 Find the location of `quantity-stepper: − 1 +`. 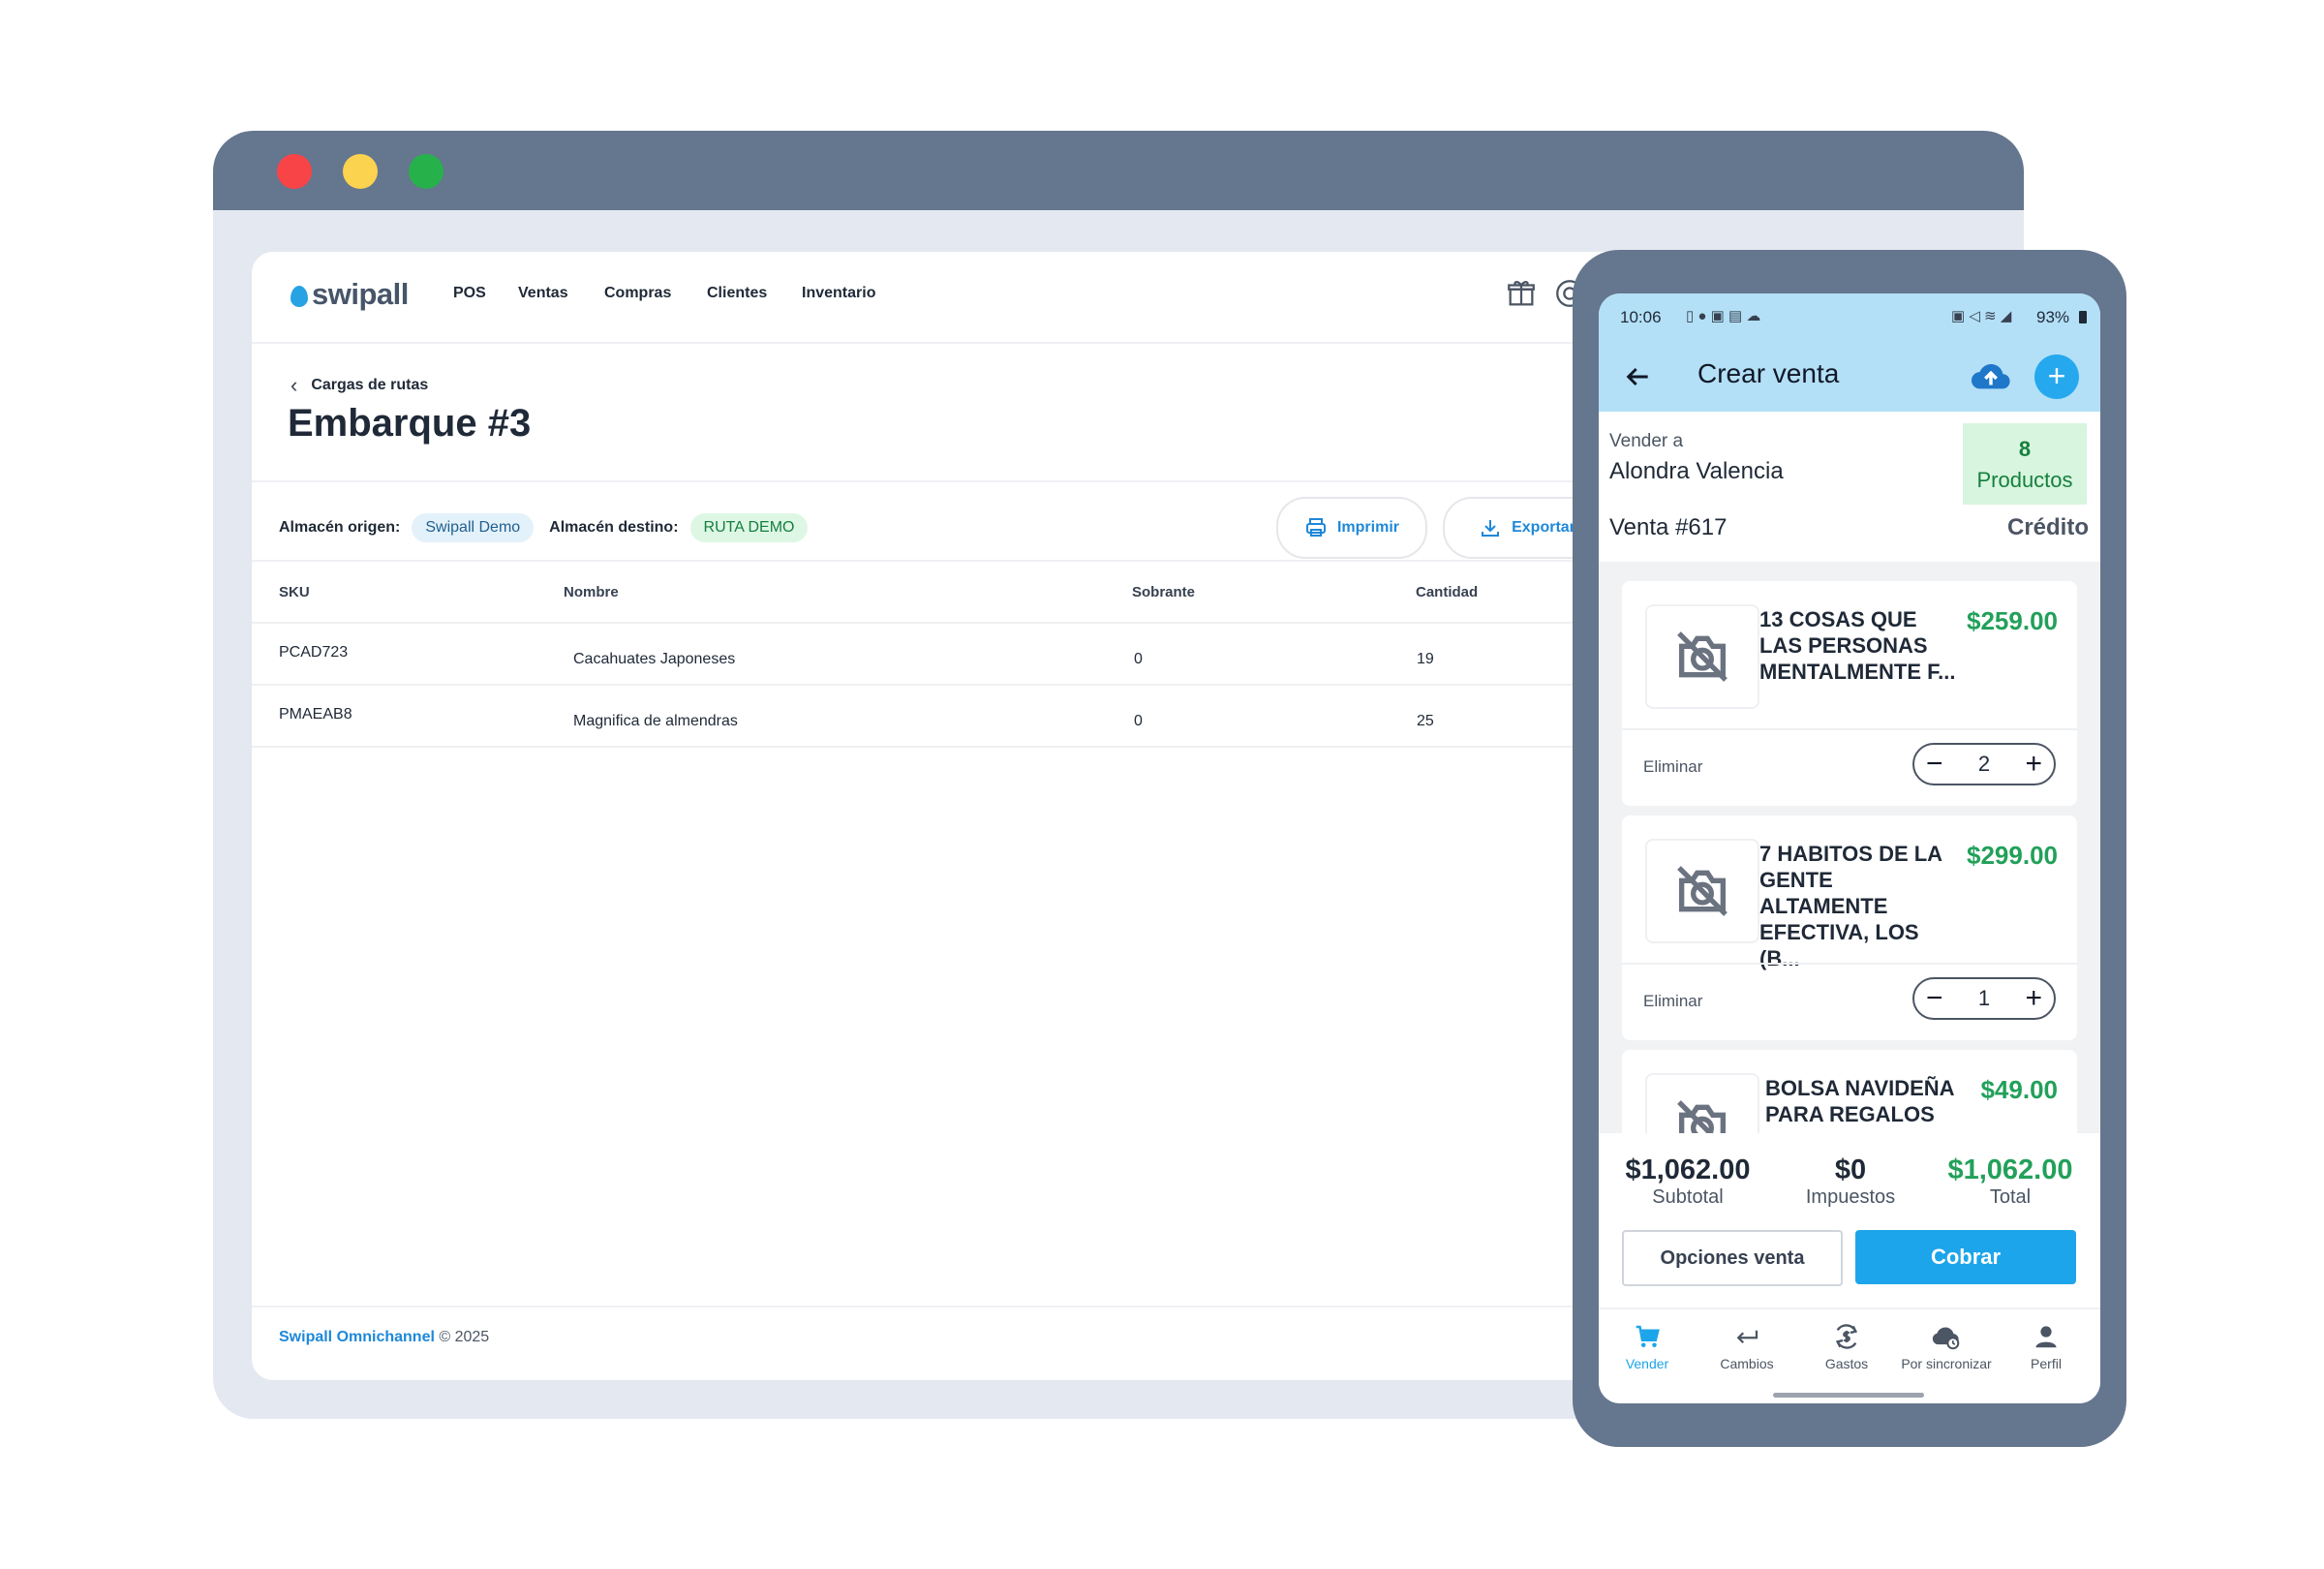

quantity-stepper: − 1 + is located at coordinates (1984, 998).